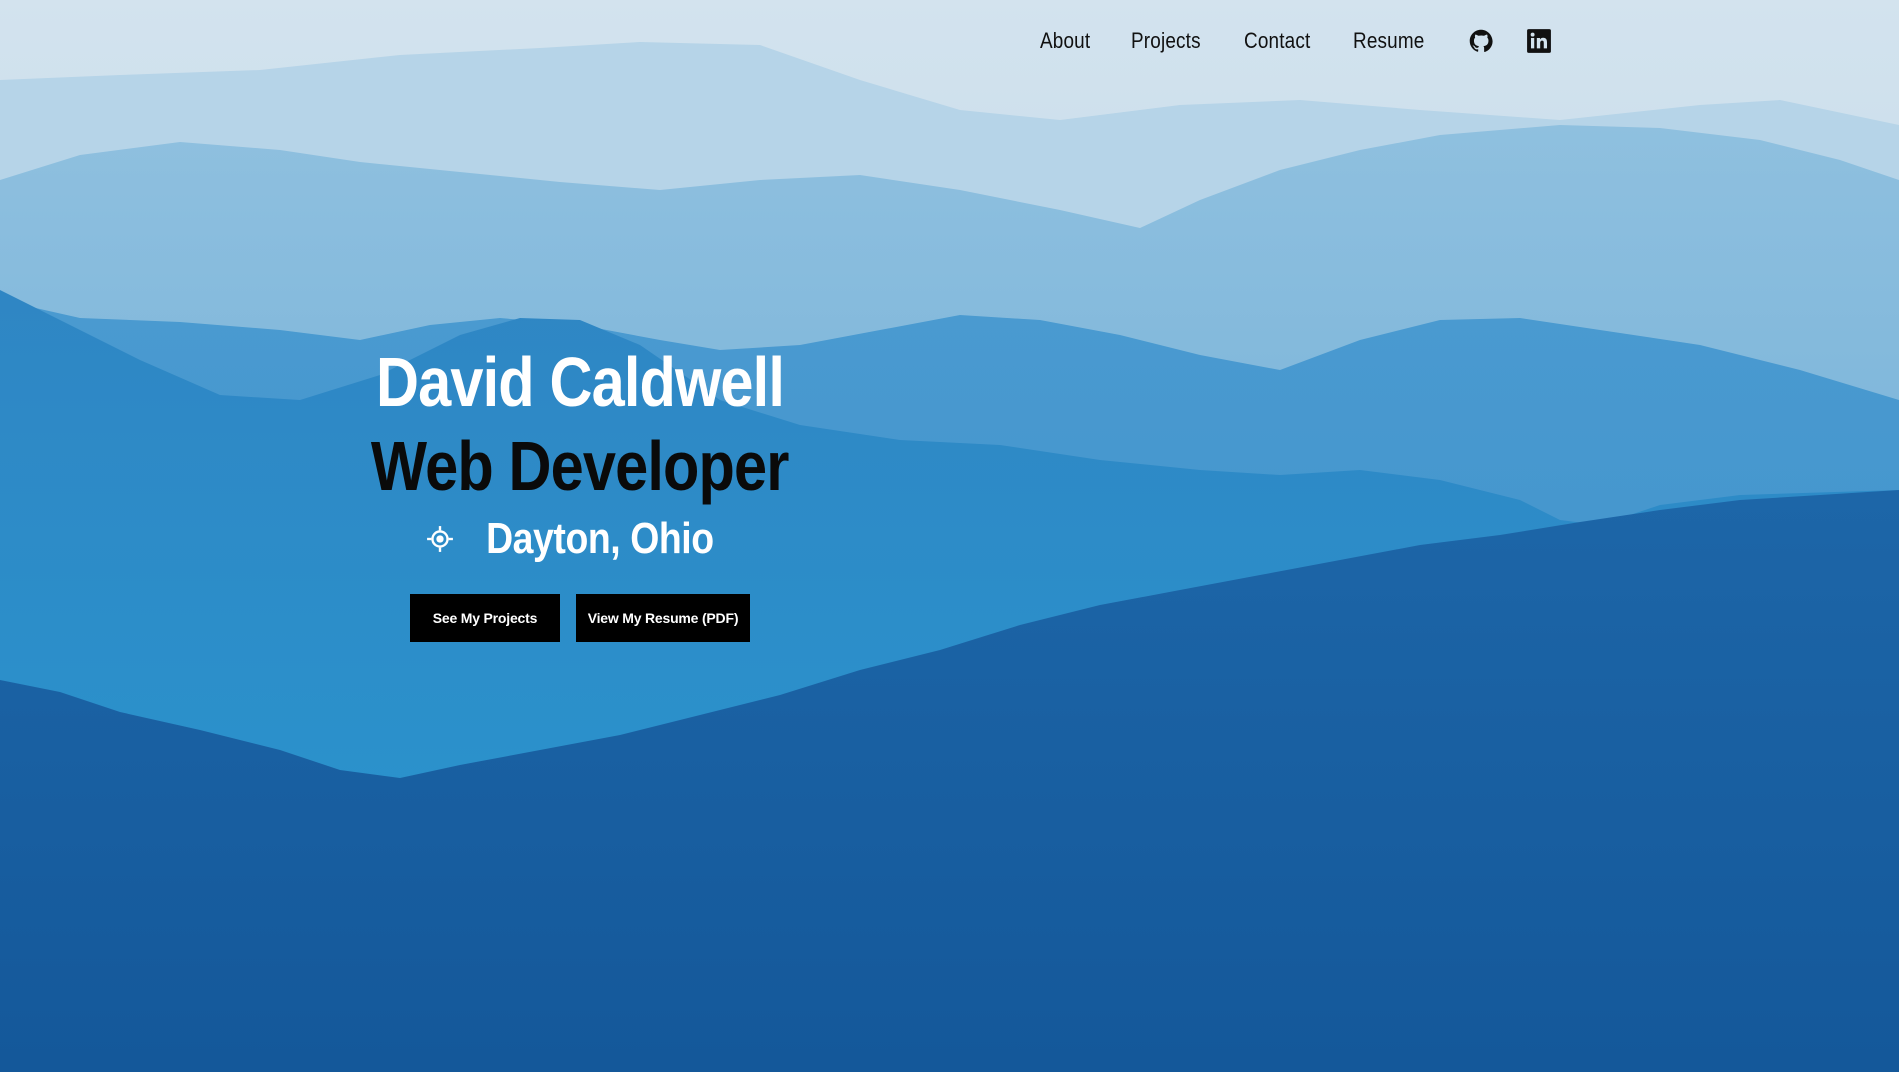 The image size is (1899, 1072). What do you see at coordinates (485, 618) in the screenshot?
I see `see-projects-button: See My Projects` at bounding box center [485, 618].